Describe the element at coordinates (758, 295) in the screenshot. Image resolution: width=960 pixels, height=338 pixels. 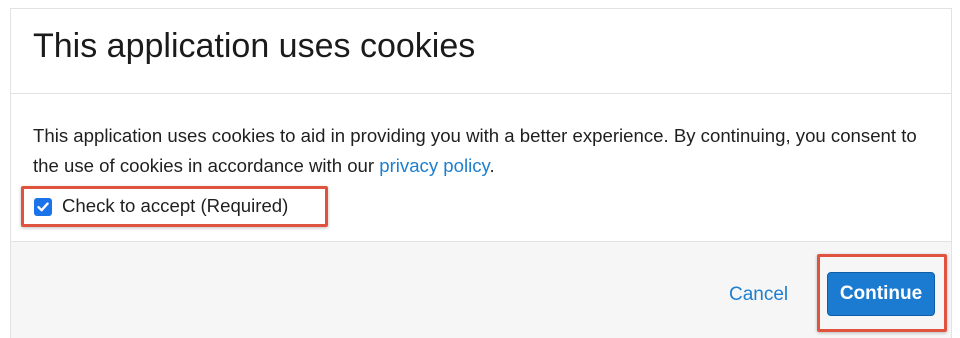
I see `cancel-button: Cancel` at that location.